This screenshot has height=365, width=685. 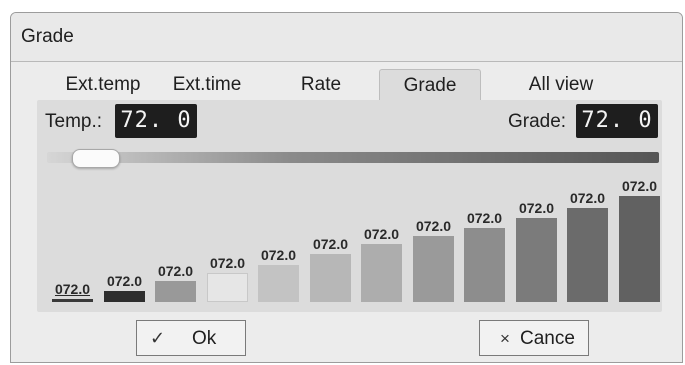 I want to click on slider-thumb, so click(x=95, y=158).